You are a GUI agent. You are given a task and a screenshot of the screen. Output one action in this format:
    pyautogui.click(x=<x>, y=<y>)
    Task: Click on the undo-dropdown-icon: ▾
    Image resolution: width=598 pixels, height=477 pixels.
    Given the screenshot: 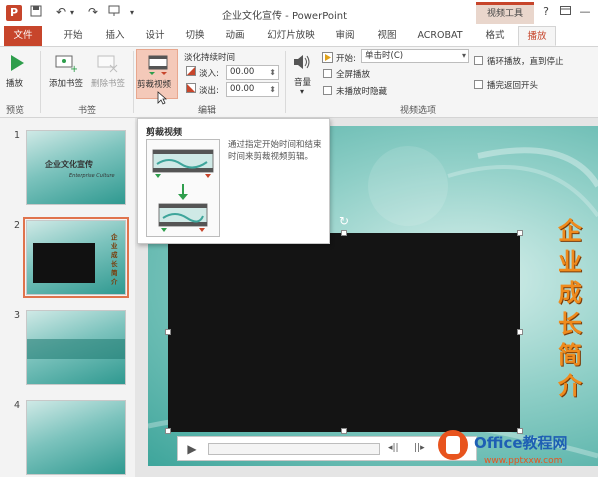 What is the action you would take?
    pyautogui.click(x=72, y=12)
    